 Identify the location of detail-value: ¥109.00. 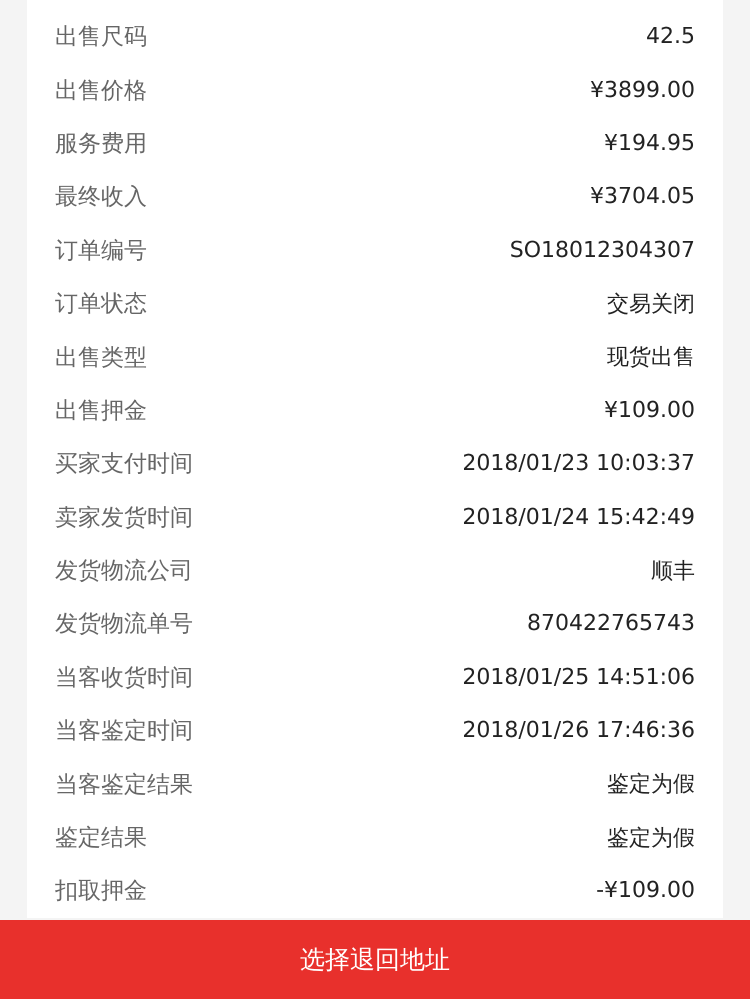
(649, 410).